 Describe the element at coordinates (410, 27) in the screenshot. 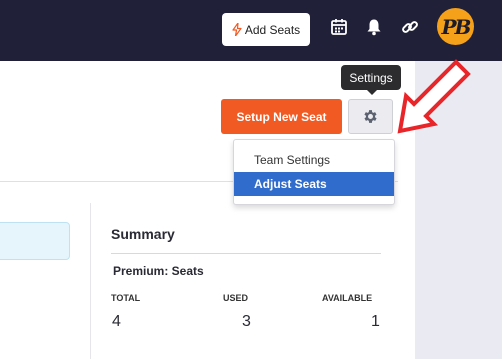

I see `link-icon` at that location.